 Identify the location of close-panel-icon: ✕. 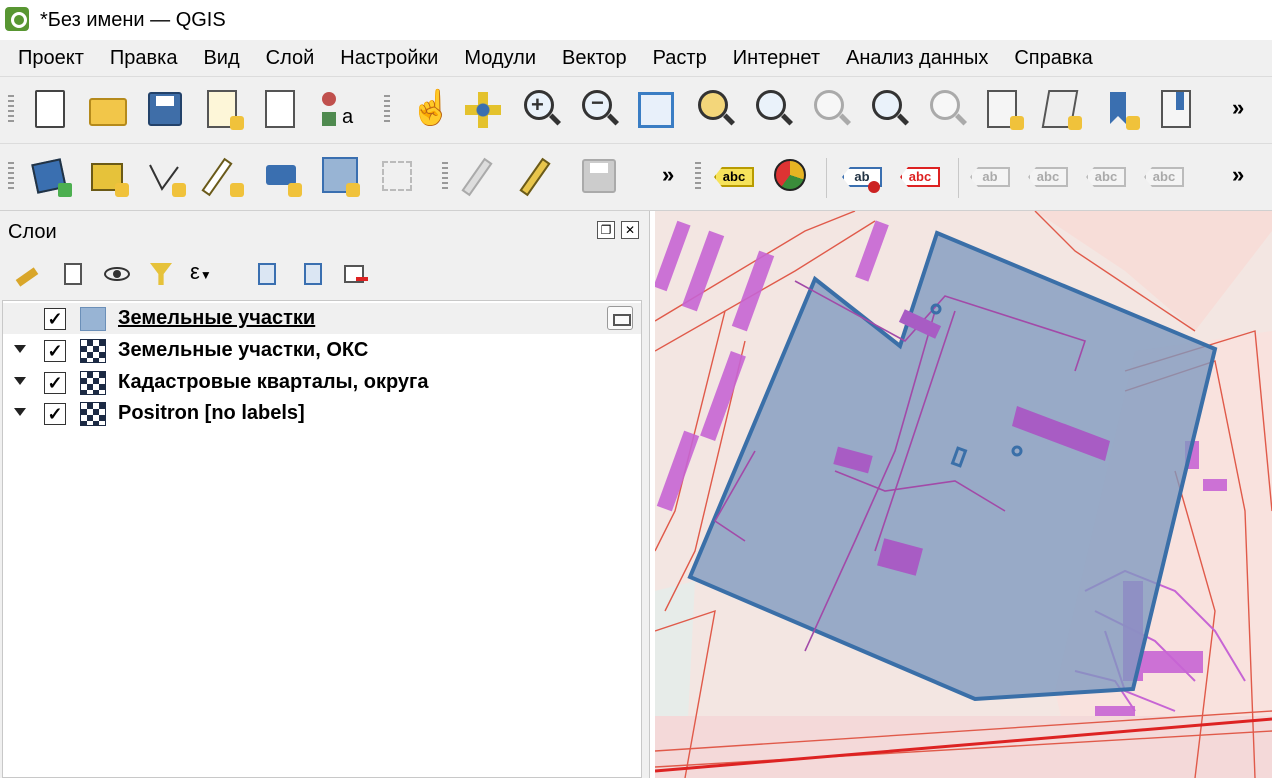
(630, 230).